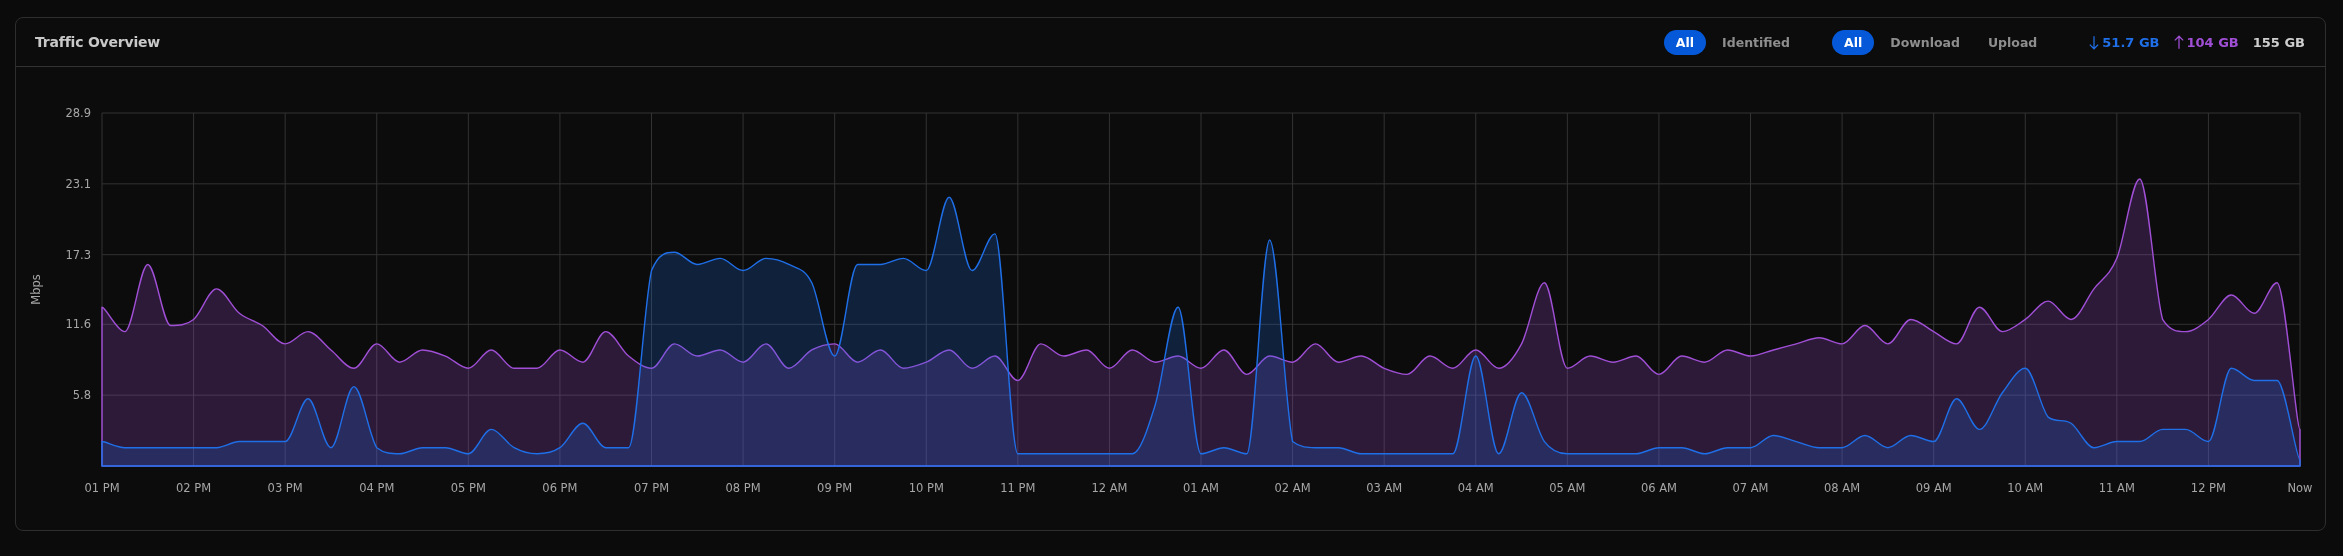 This screenshot has height=556, width=2343. I want to click on x-axis-label: 06 AM, so click(1658, 488).